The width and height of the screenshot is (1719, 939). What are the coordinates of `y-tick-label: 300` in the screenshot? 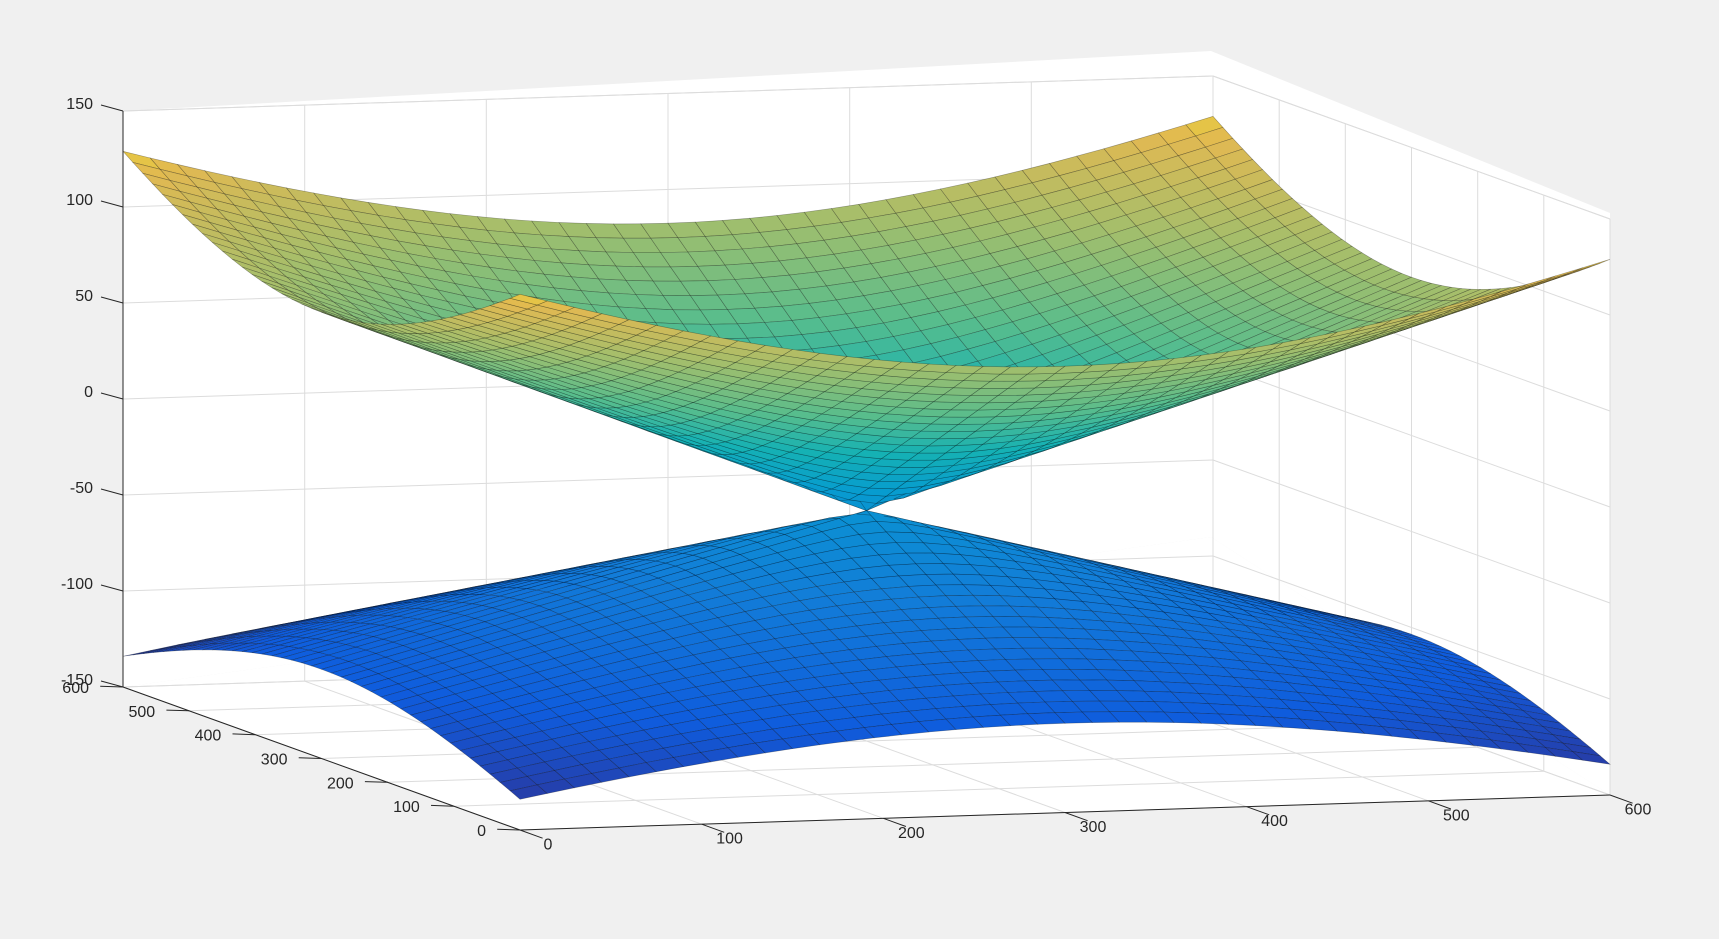 It's located at (274, 760).